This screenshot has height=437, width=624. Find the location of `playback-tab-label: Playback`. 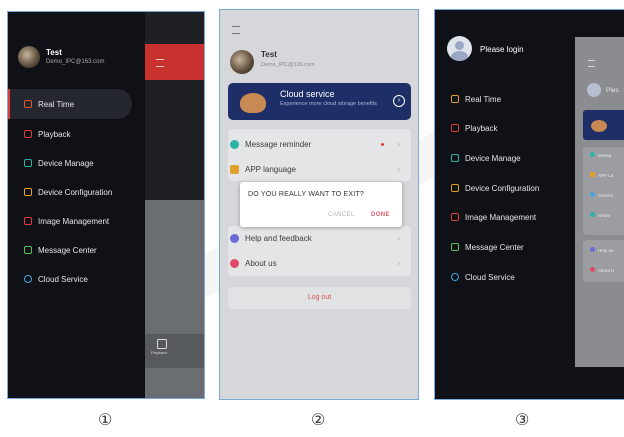

playback-tab-label: Playback is located at coordinates (159, 352).